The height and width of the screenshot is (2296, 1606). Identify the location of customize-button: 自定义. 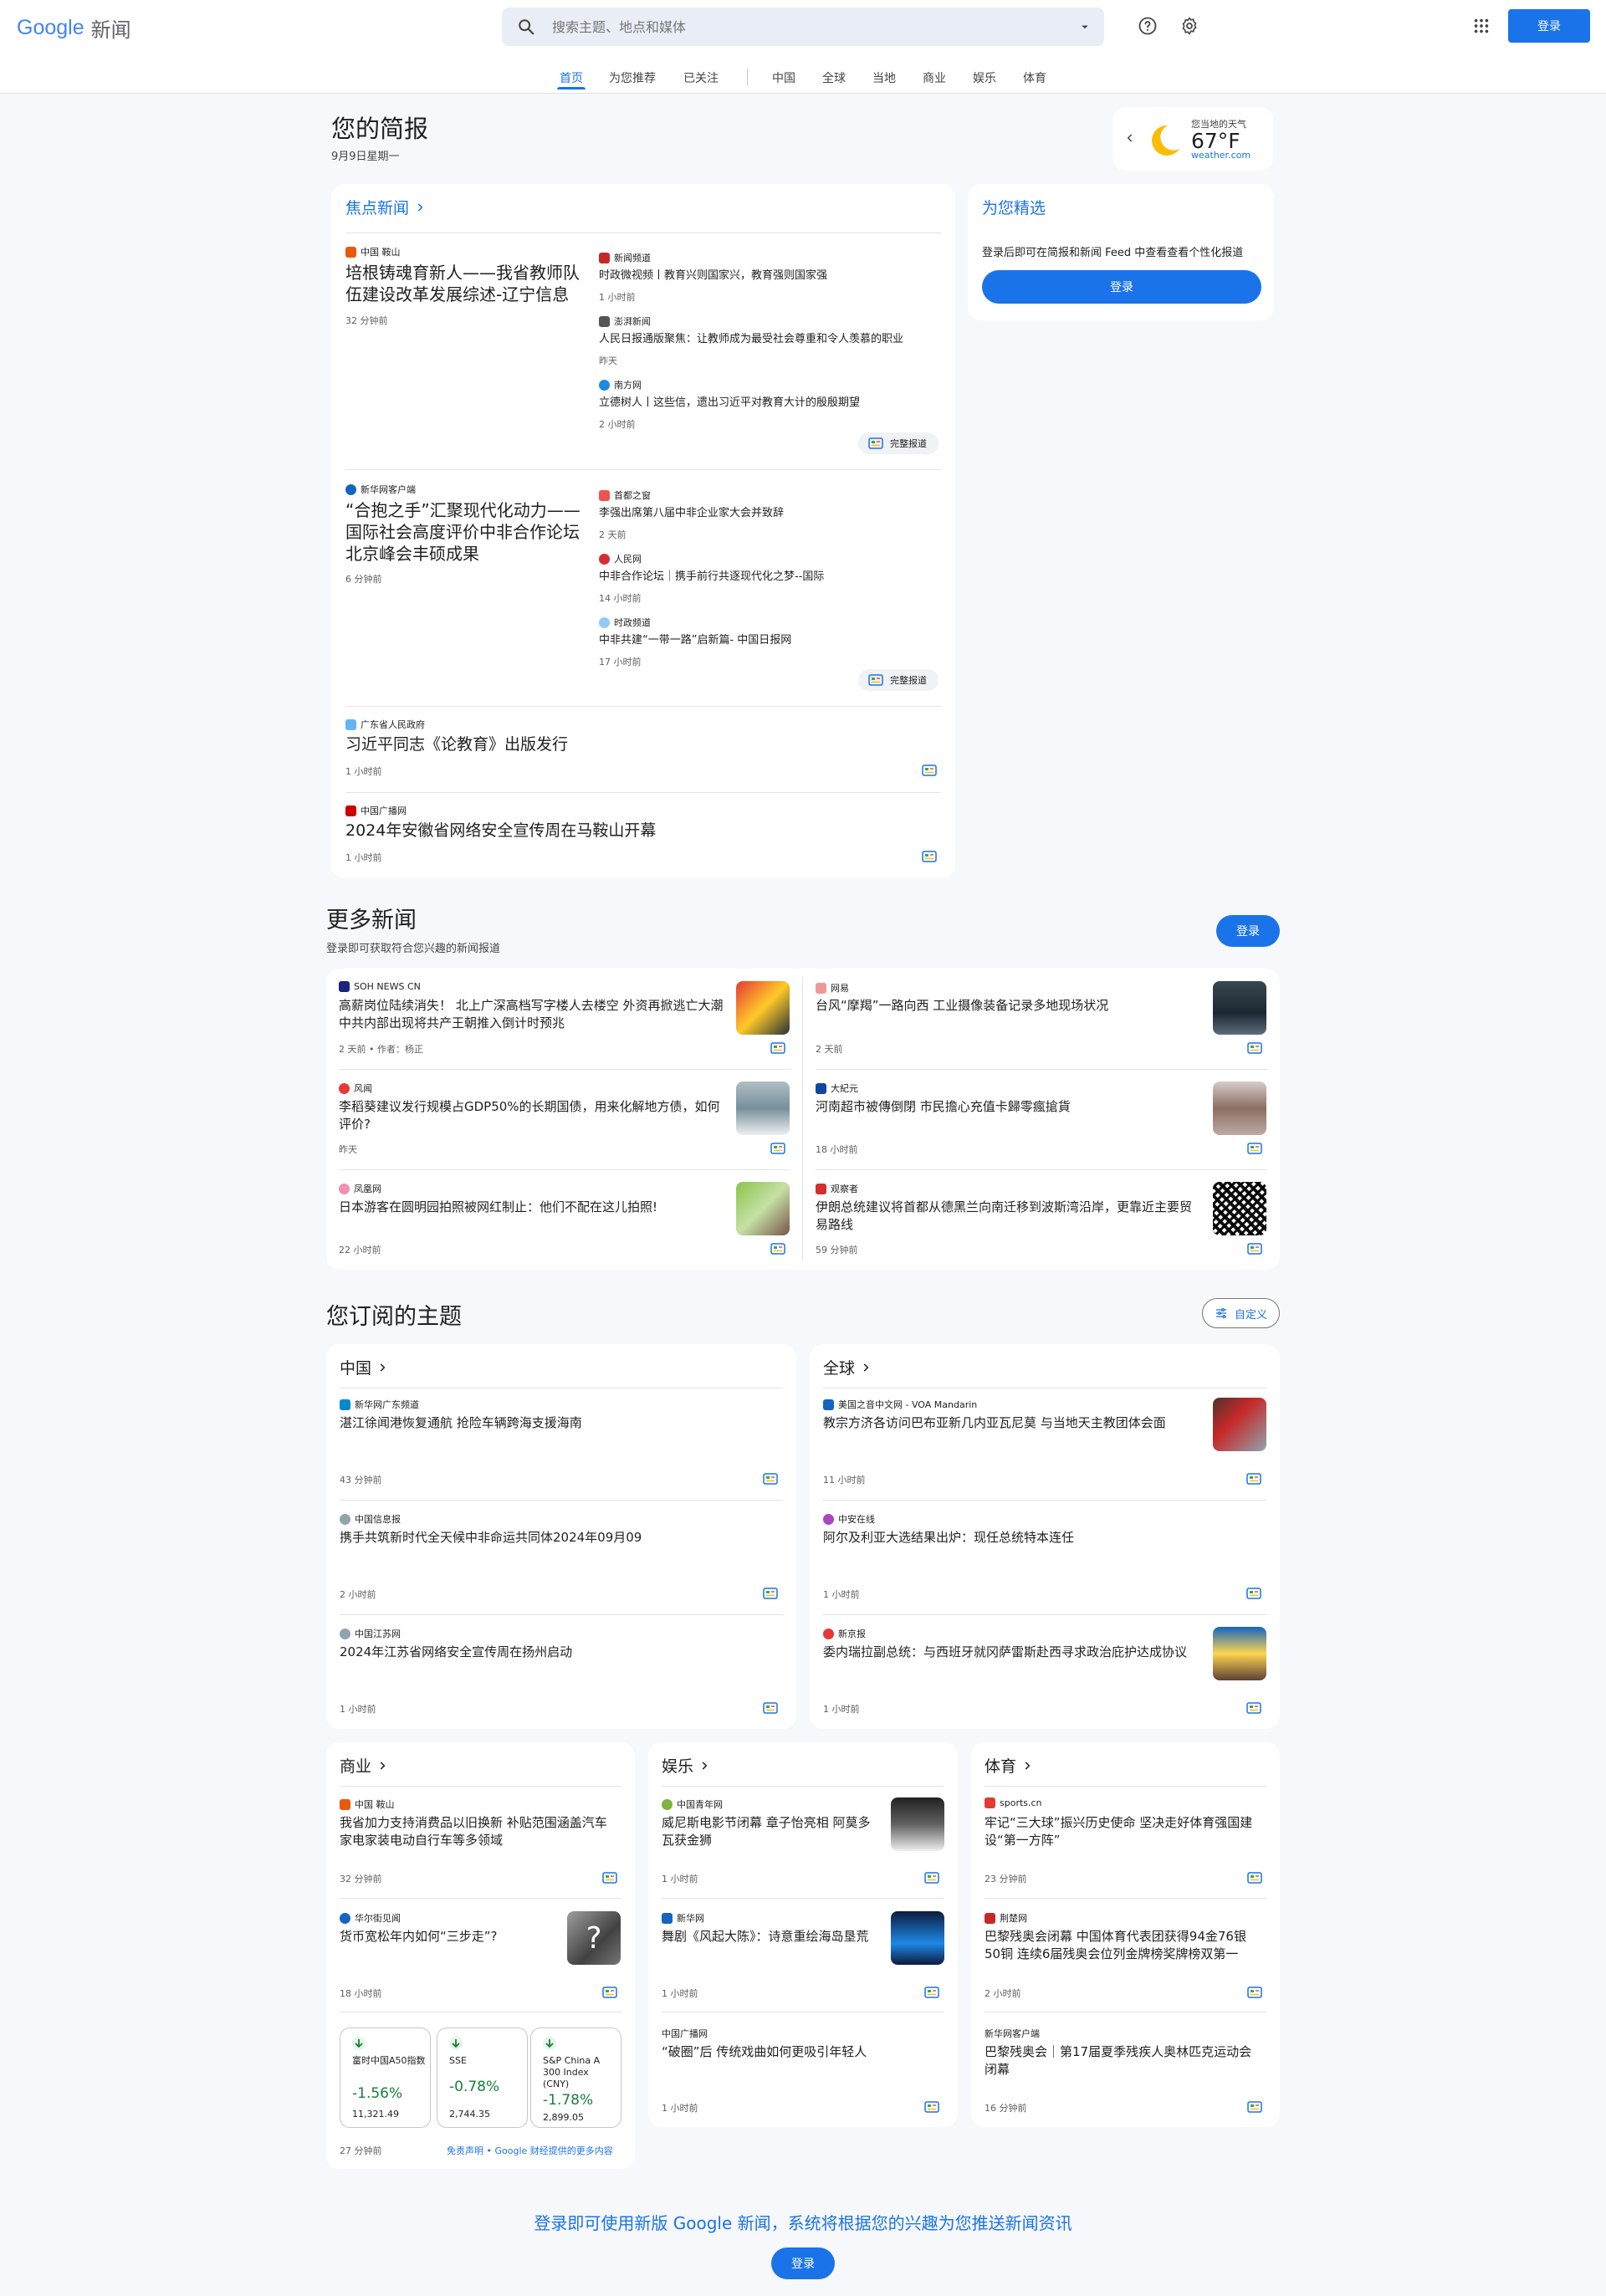
(1241, 1313).